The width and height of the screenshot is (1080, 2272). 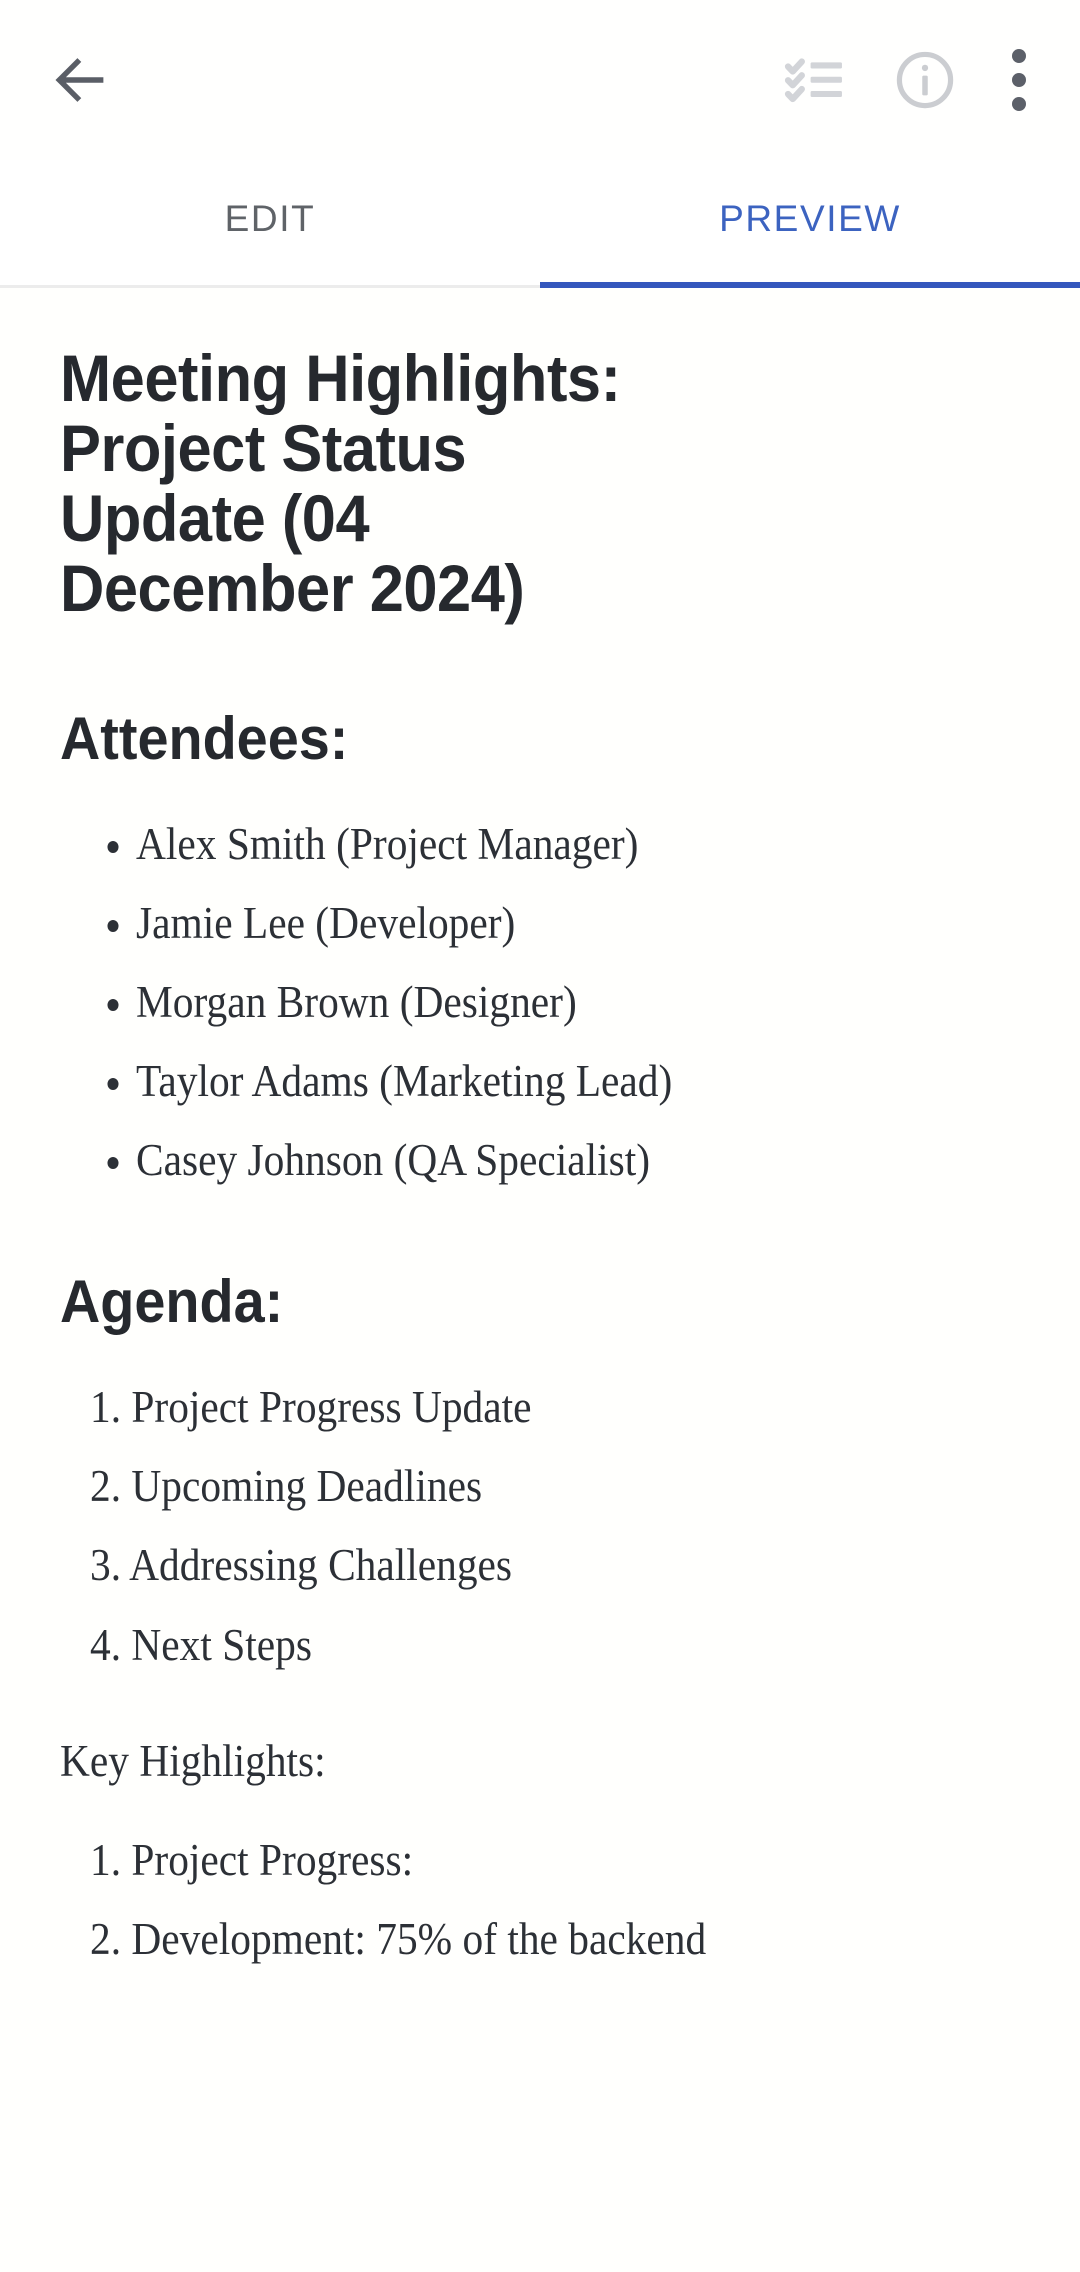 I want to click on arrow-left-icon, so click(x=79, y=80).